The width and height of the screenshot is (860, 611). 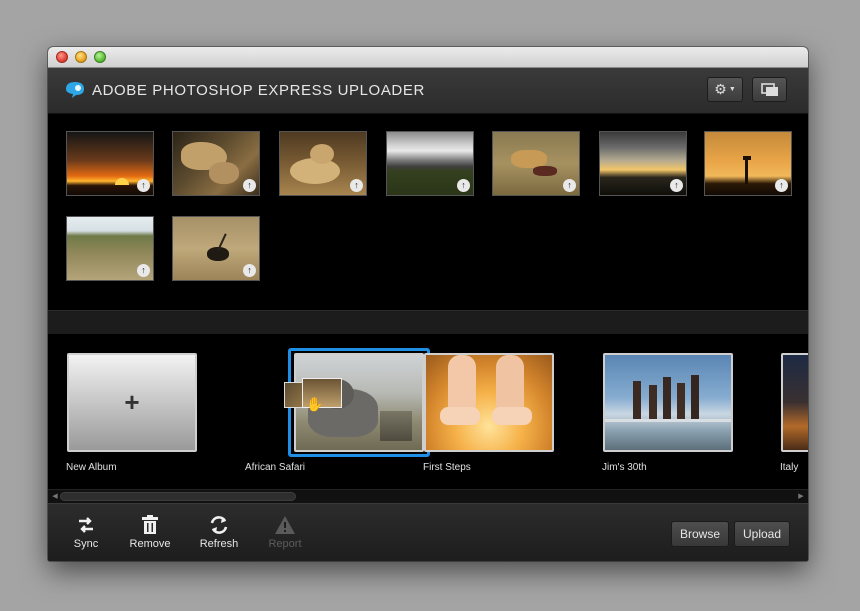 I want to click on scrollbar-thumb, so click(x=178, y=496).